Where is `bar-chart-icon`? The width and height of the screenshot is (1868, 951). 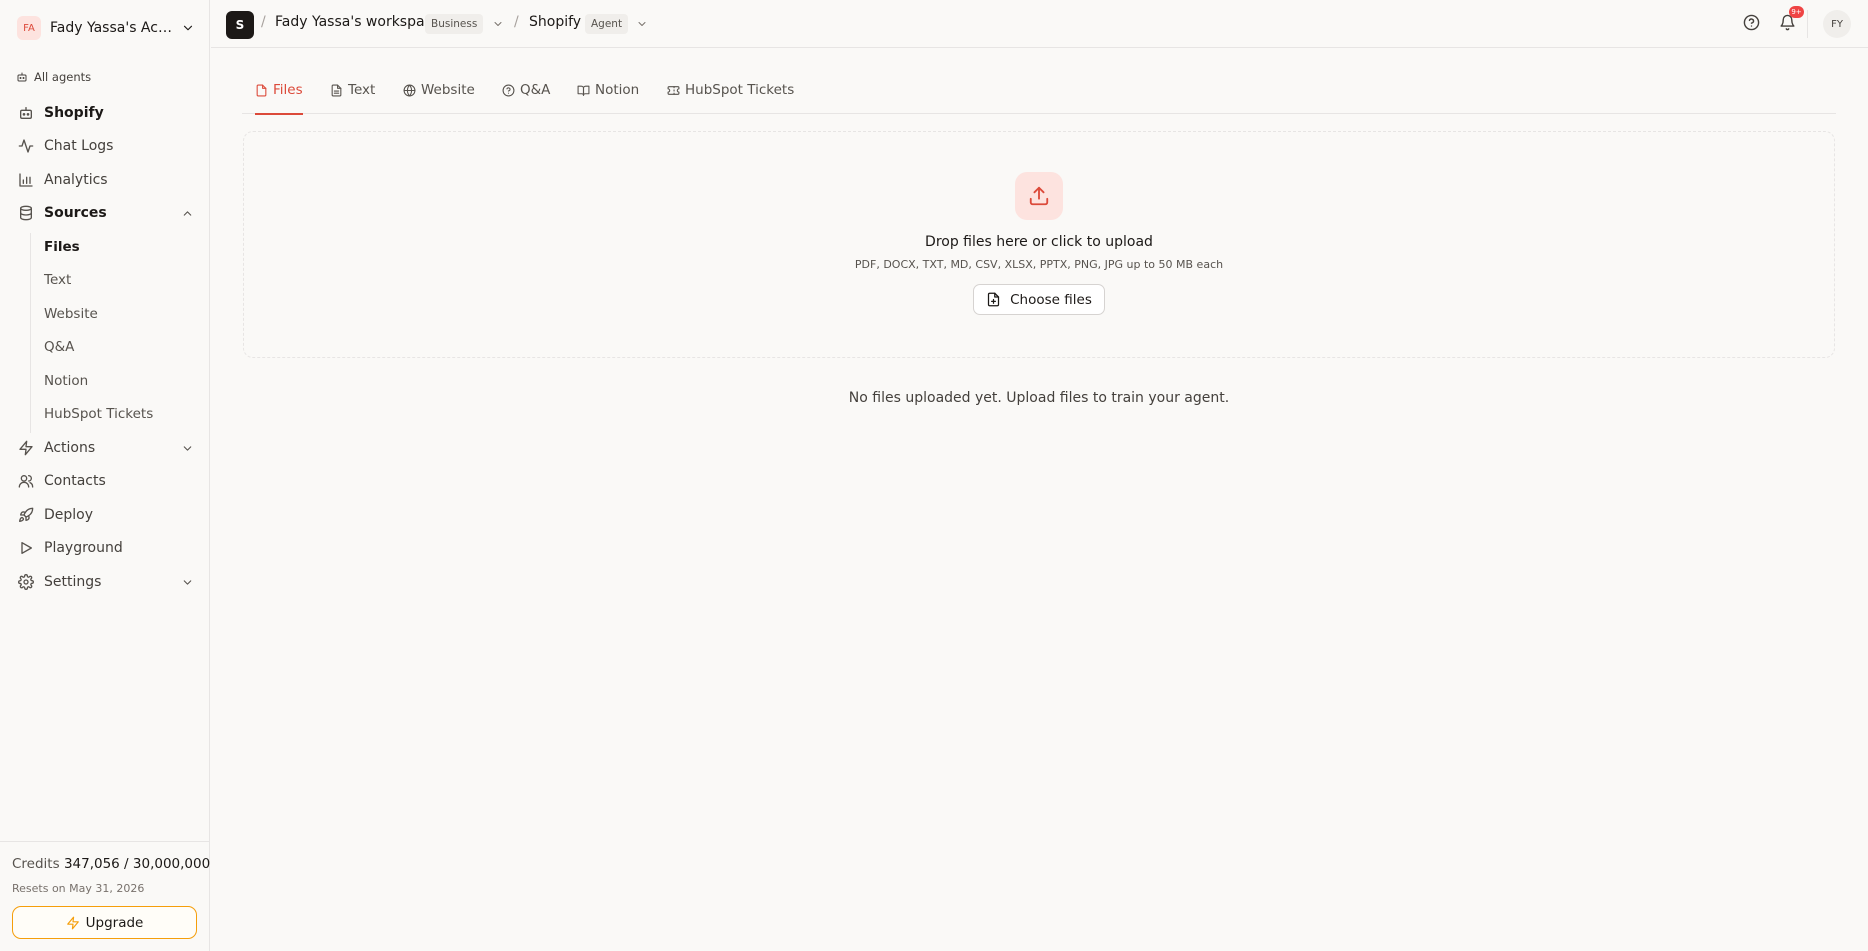
bar-chart-icon is located at coordinates (26, 180).